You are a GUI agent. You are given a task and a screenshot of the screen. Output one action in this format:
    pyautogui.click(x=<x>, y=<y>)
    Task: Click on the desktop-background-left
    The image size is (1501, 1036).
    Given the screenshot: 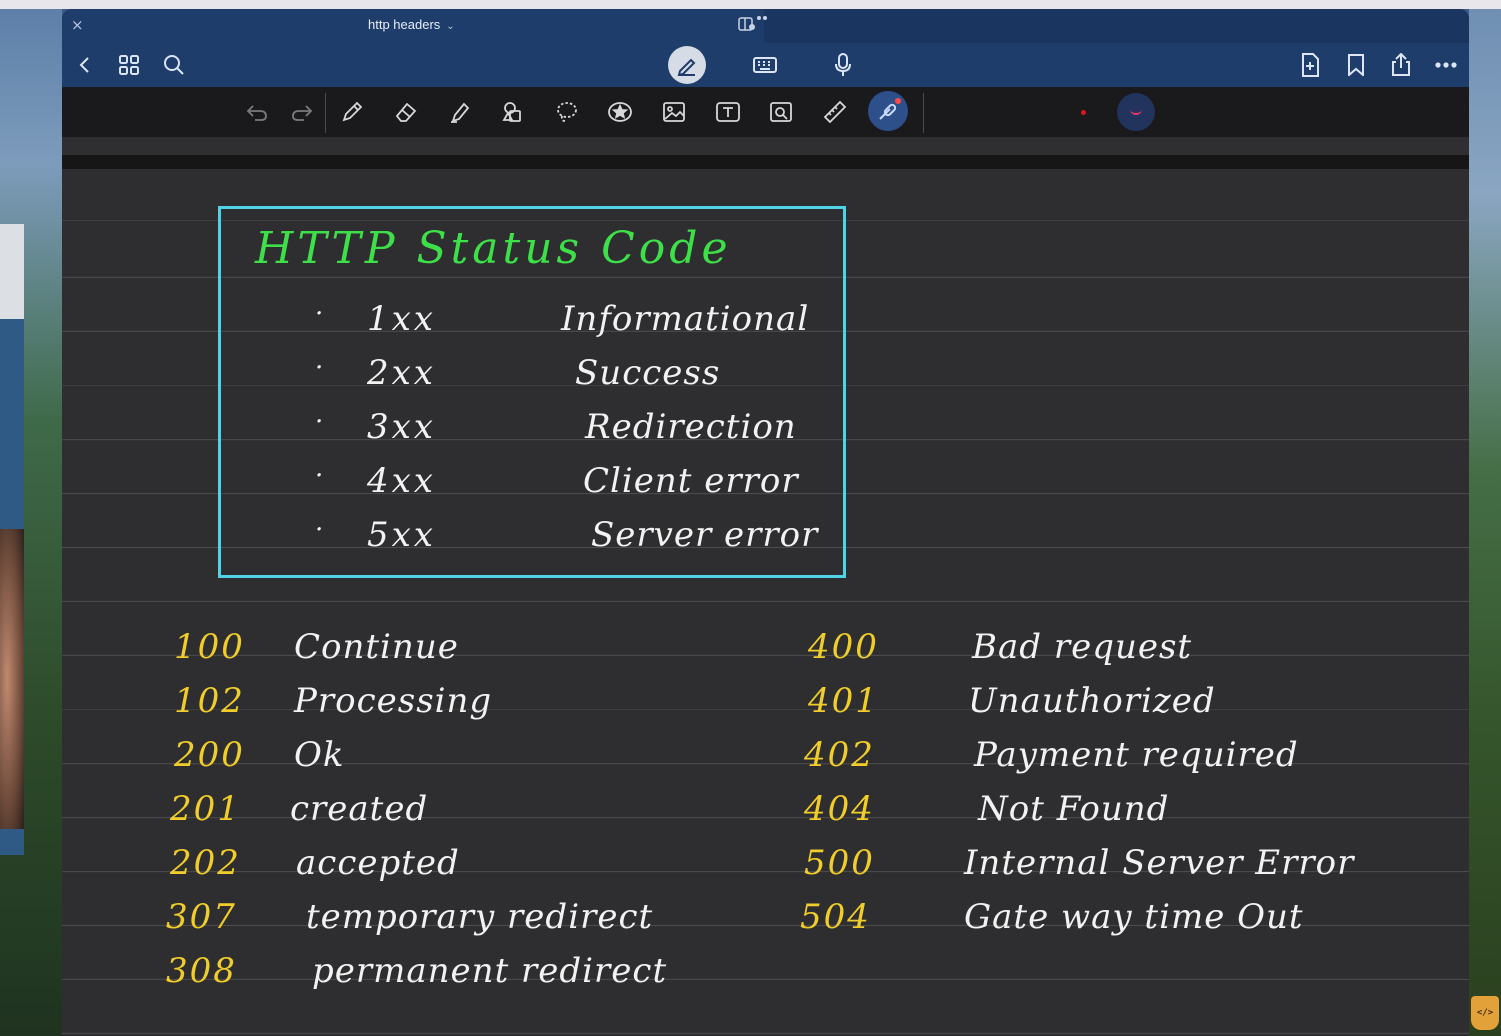 What is the action you would take?
    pyautogui.click(x=31, y=522)
    